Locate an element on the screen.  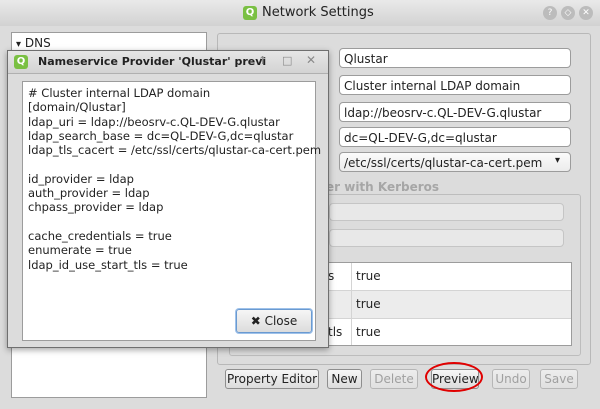
save-button: Save is located at coordinates (559, 379).